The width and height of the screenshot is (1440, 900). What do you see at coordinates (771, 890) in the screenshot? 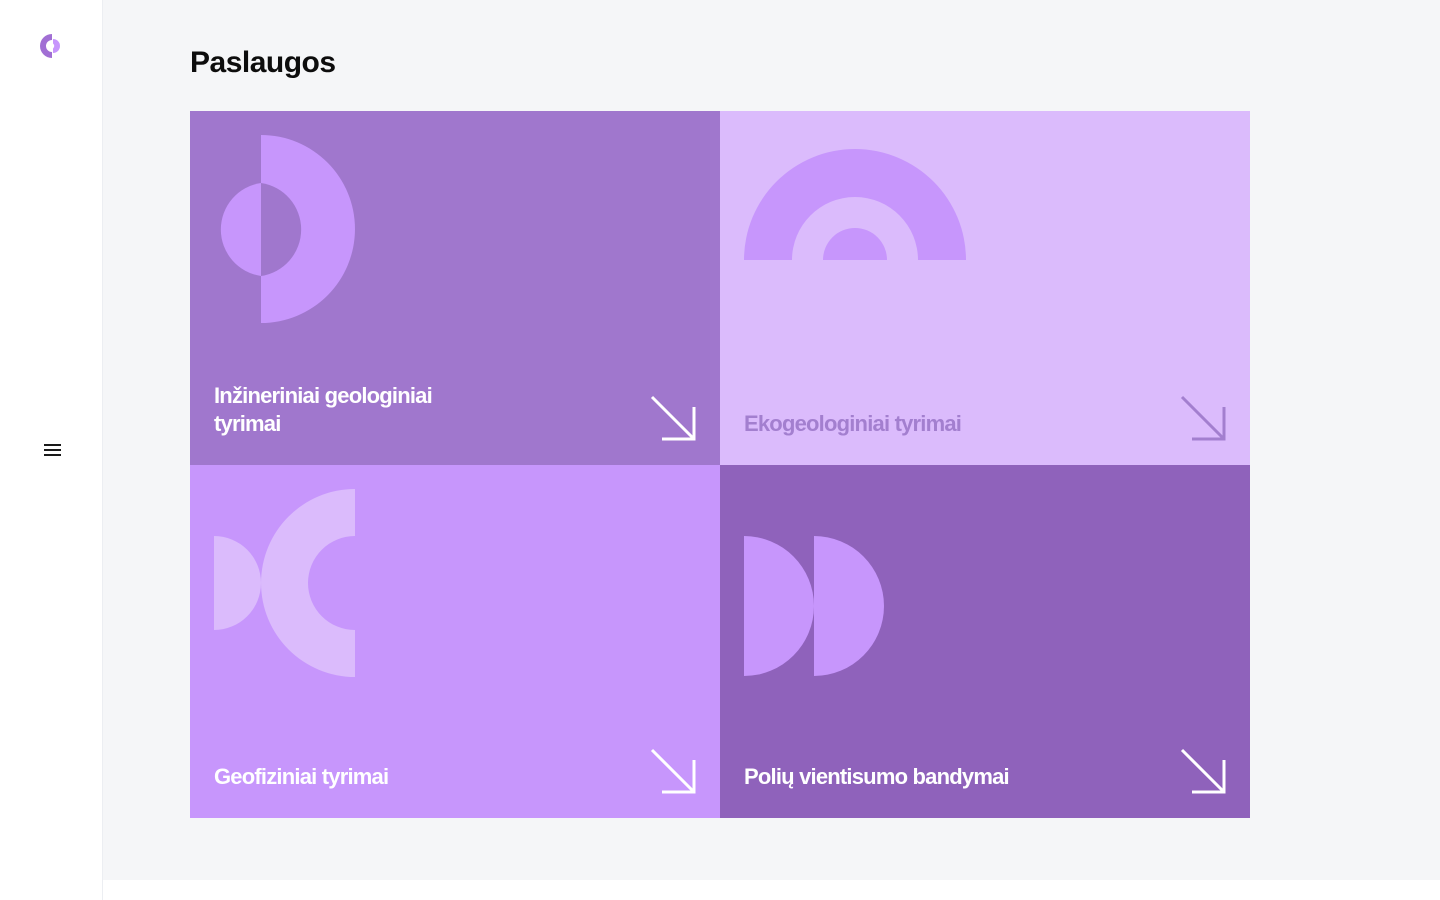
I see `footer-strip` at bounding box center [771, 890].